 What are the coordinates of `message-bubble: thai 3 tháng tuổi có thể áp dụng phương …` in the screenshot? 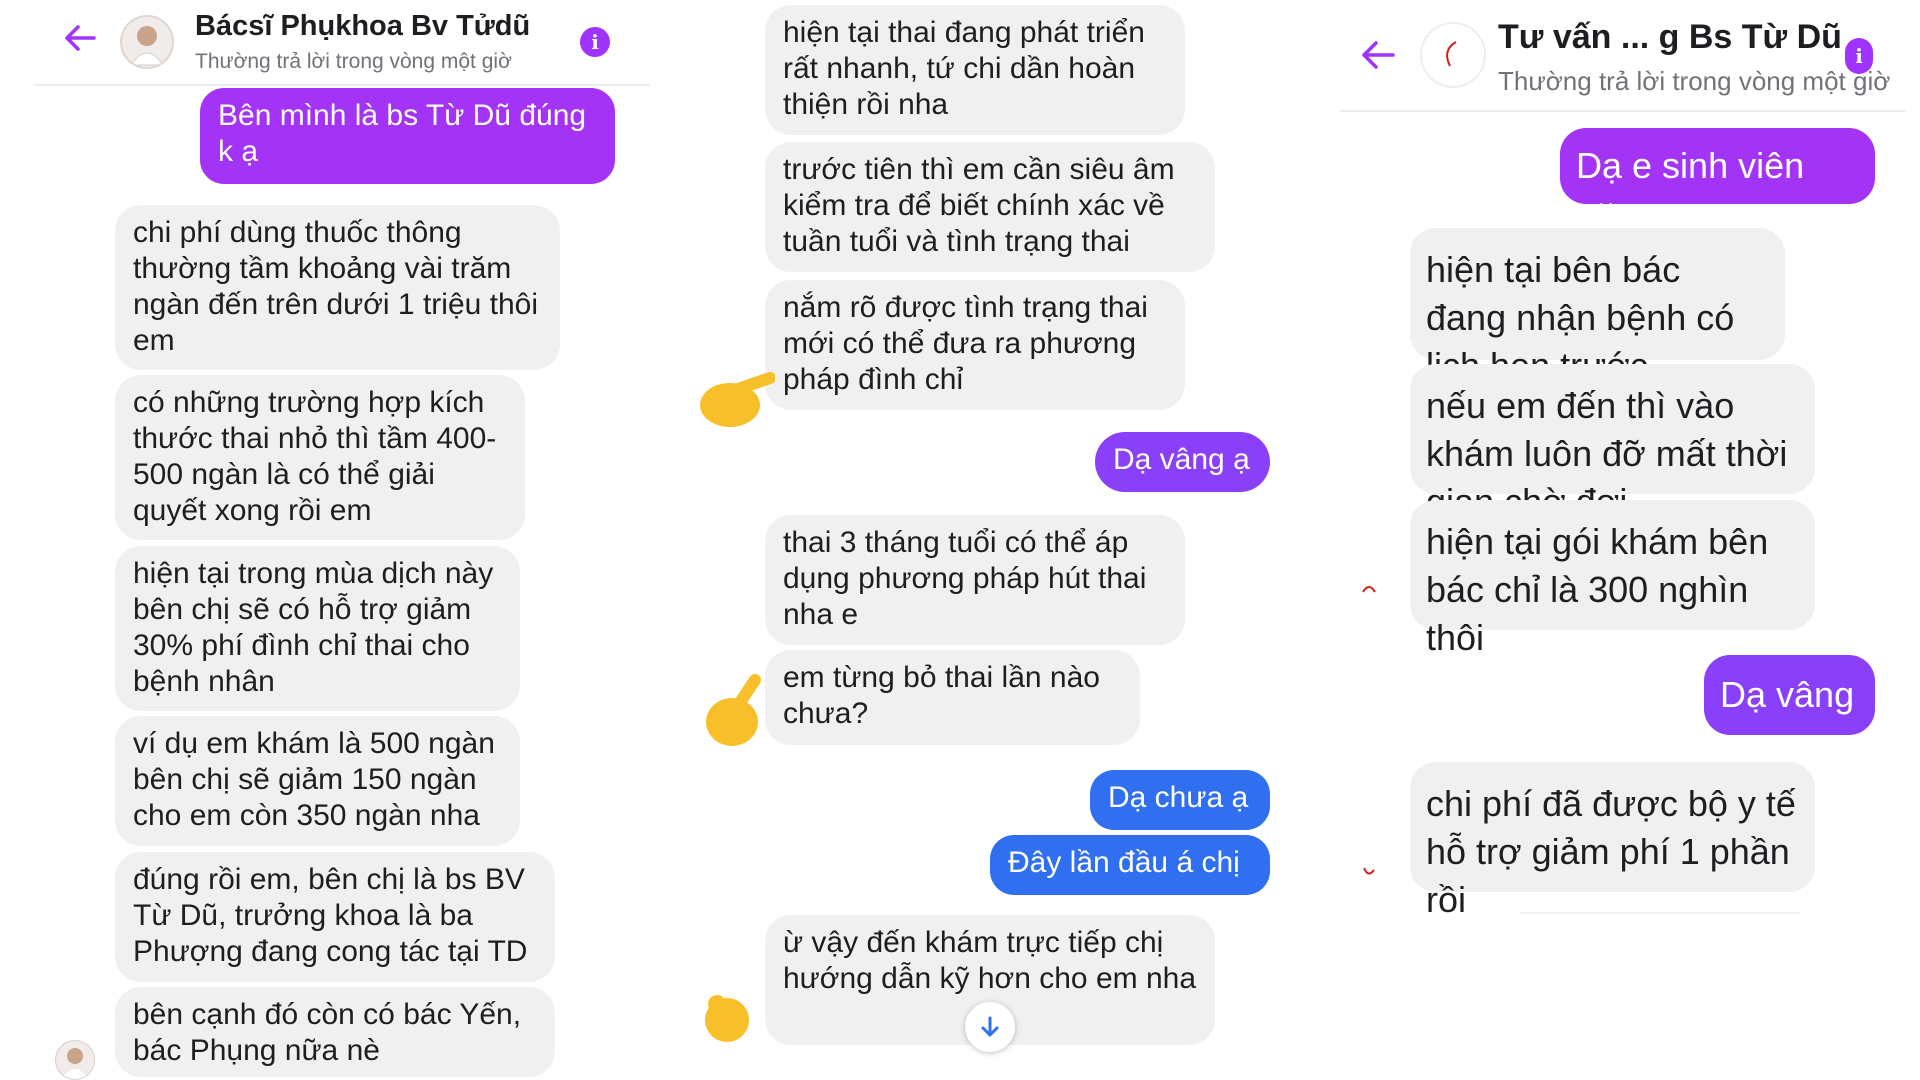 It's located at (975, 580).